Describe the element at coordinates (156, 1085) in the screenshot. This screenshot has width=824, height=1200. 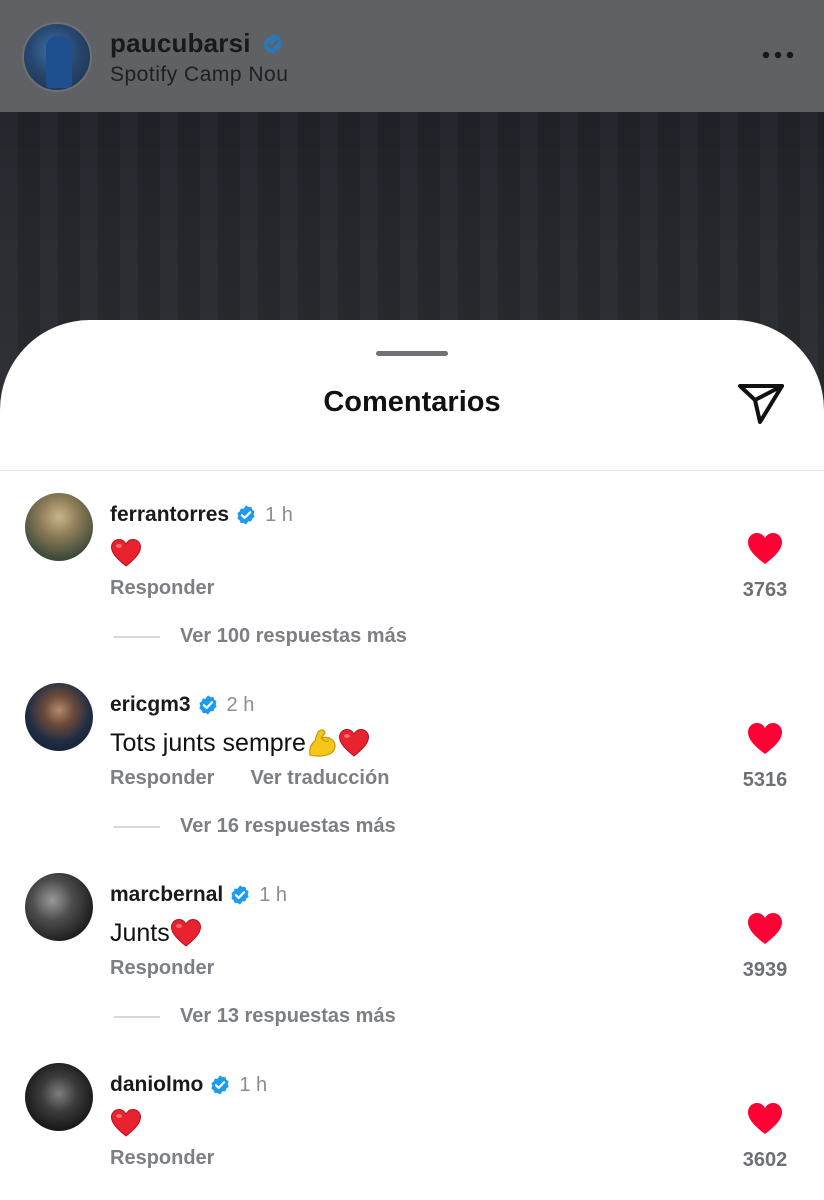
I see `commenter-username: daniolmo` at that location.